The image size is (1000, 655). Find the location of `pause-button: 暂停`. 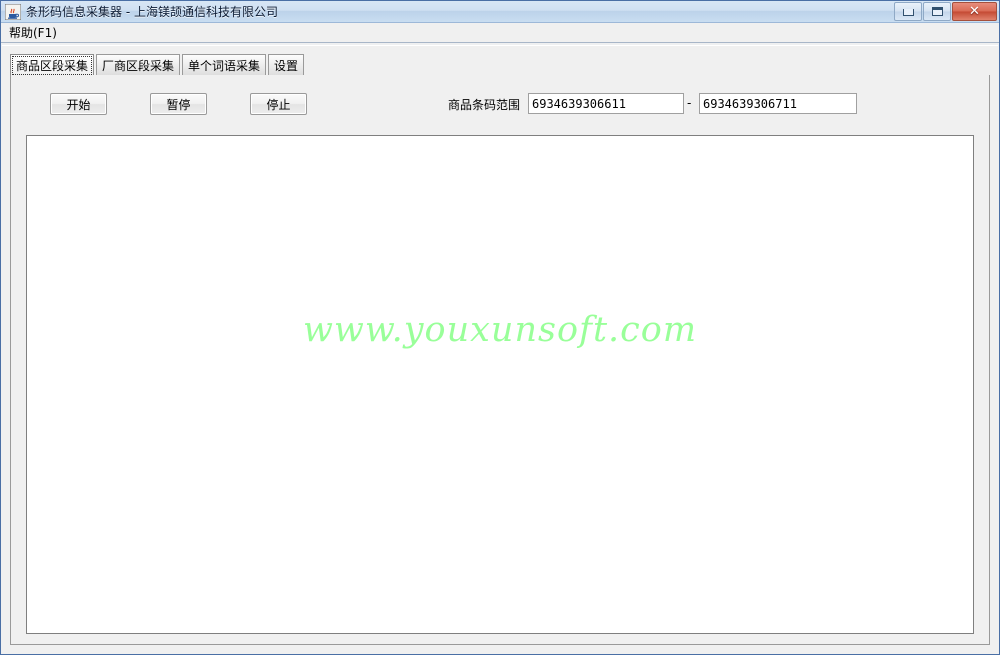

pause-button: 暂停 is located at coordinates (178, 104).